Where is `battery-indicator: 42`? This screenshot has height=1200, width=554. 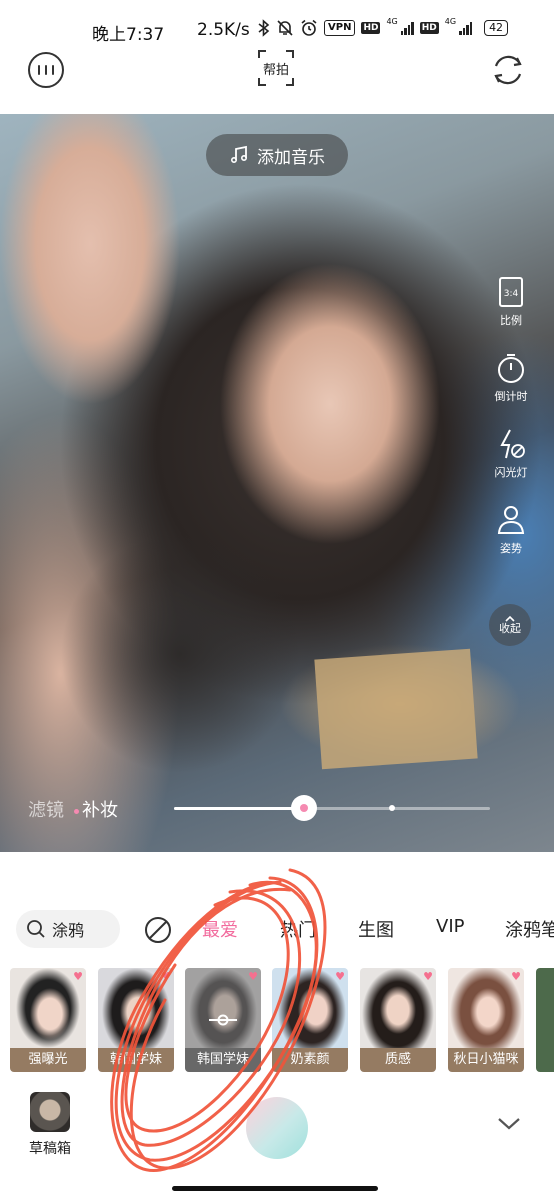 battery-indicator: 42 is located at coordinates (496, 28).